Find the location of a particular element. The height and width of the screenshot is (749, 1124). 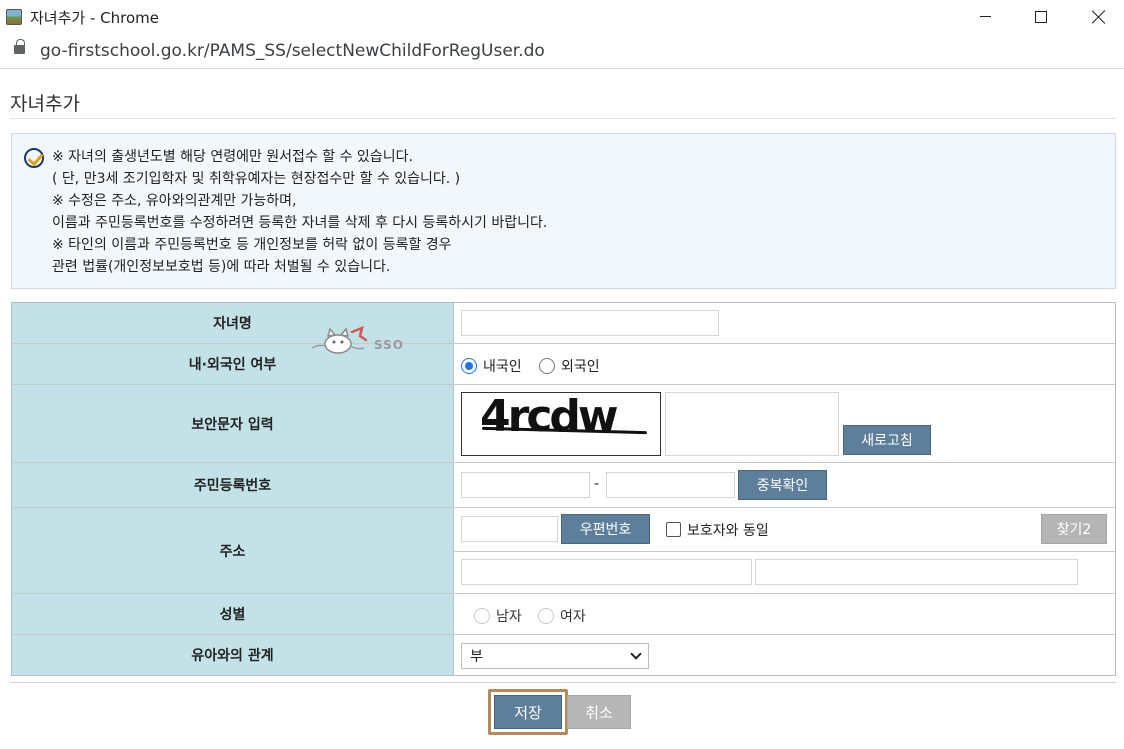

relation-label: 유아와의 관계 is located at coordinates (233, 655).